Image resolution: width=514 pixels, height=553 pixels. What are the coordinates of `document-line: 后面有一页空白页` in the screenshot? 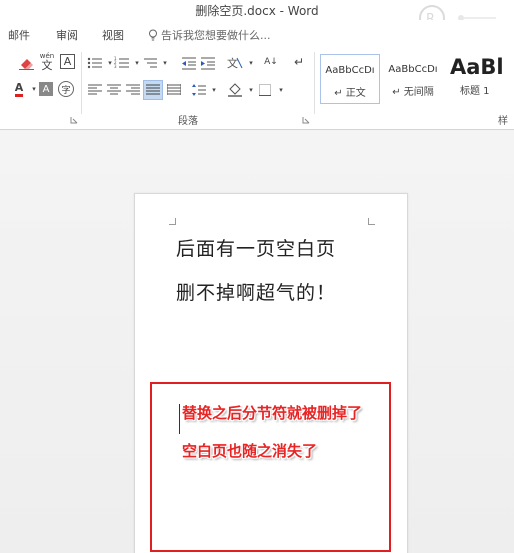 It's located at (256, 247).